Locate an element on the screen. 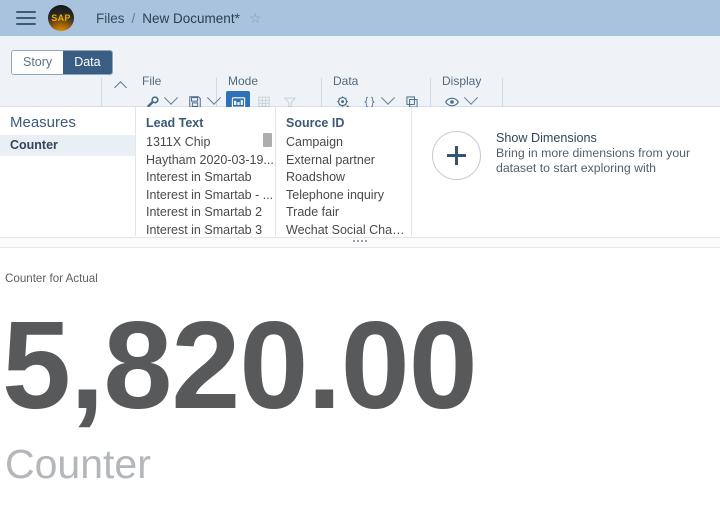 The height and width of the screenshot is (515, 720). panel-splitter is located at coordinates (360, 242).